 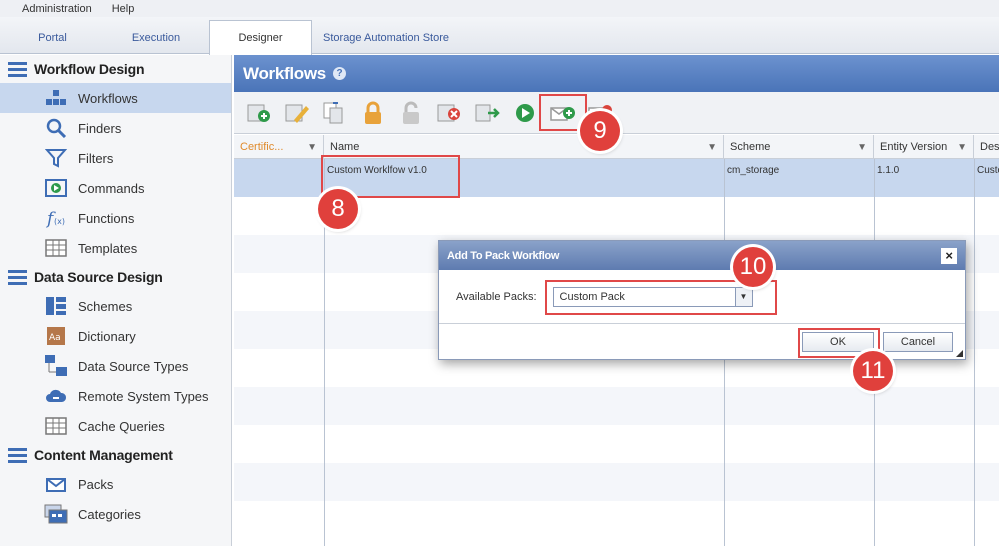 What do you see at coordinates (702, 255) in the screenshot?
I see `dialog-title-bar: Add To Pack Workflow ×` at bounding box center [702, 255].